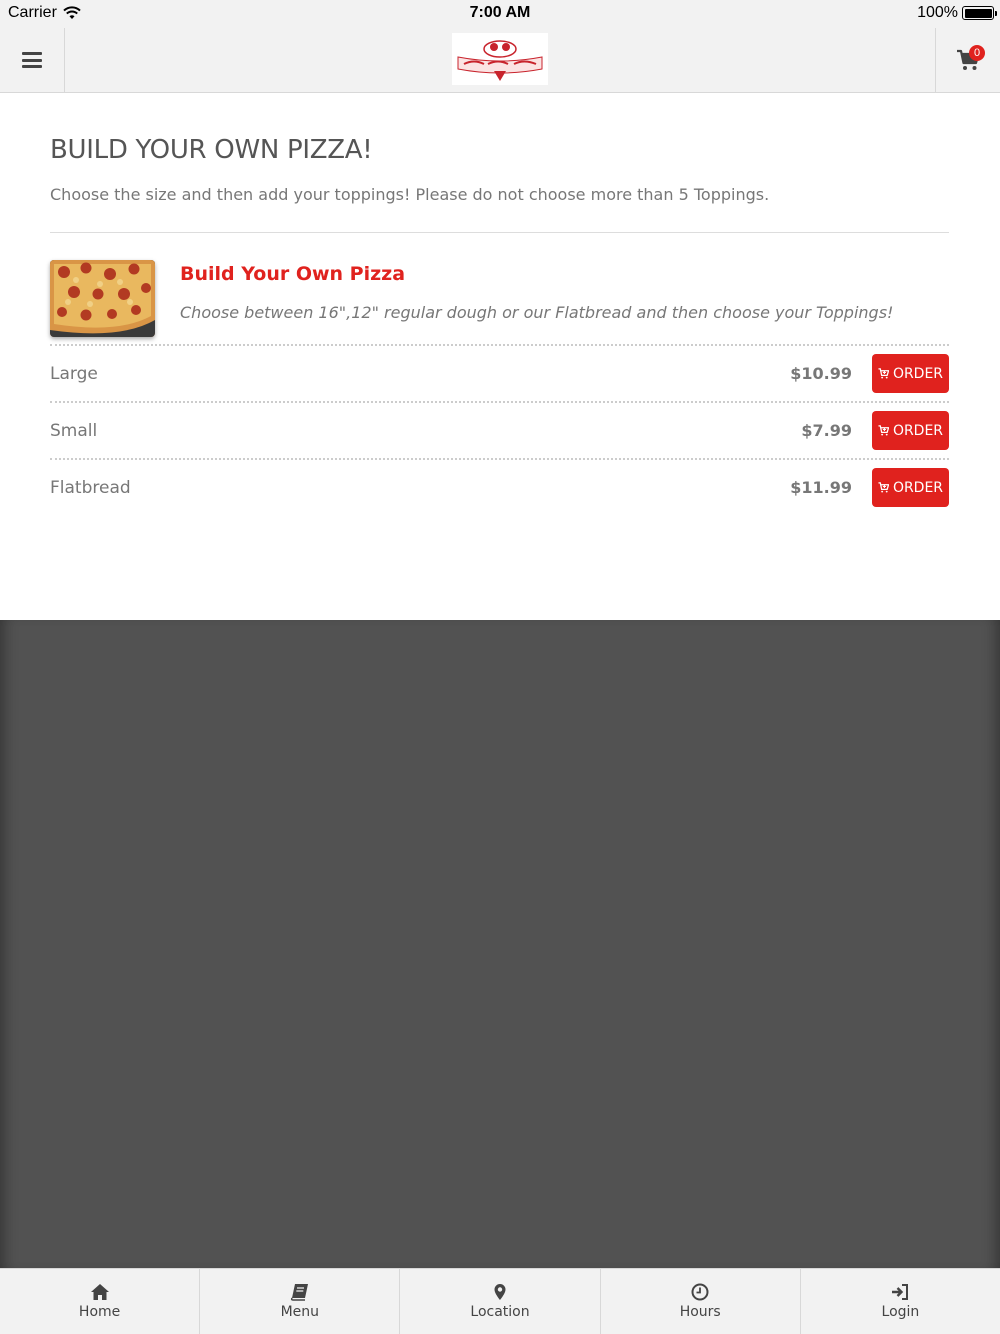 This screenshot has height=1334, width=1000. I want to click on order-button-large: ORDER, so click(910, 373).